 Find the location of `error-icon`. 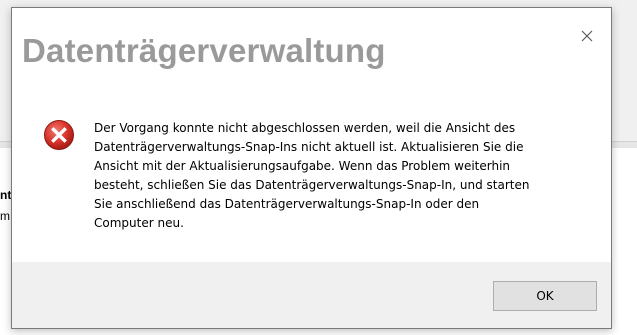

error-icon is located at coordinates (59, 135).